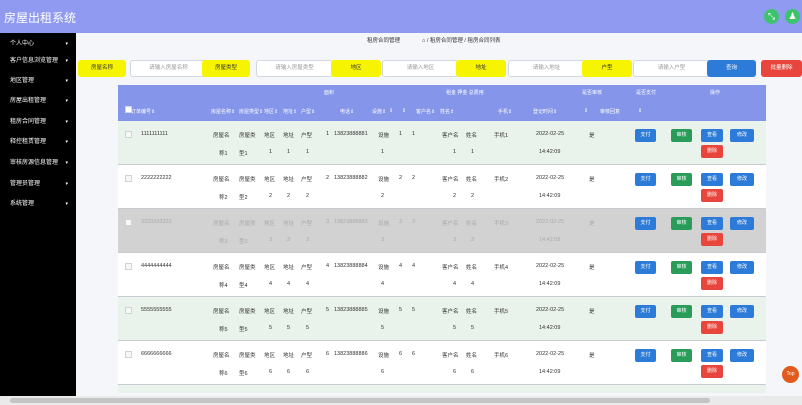  I want to click on column-header: 户型⇕, so click(308, 111).